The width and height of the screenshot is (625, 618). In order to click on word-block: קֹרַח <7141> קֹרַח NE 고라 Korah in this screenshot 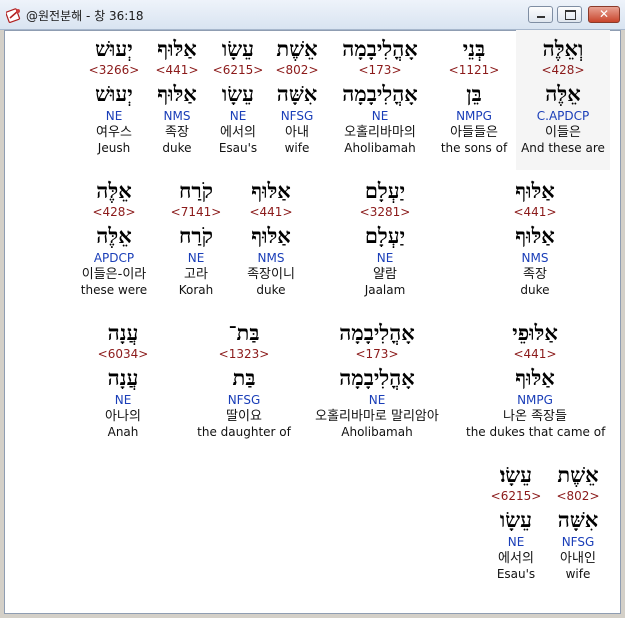, I will do `click(196, 238)`.